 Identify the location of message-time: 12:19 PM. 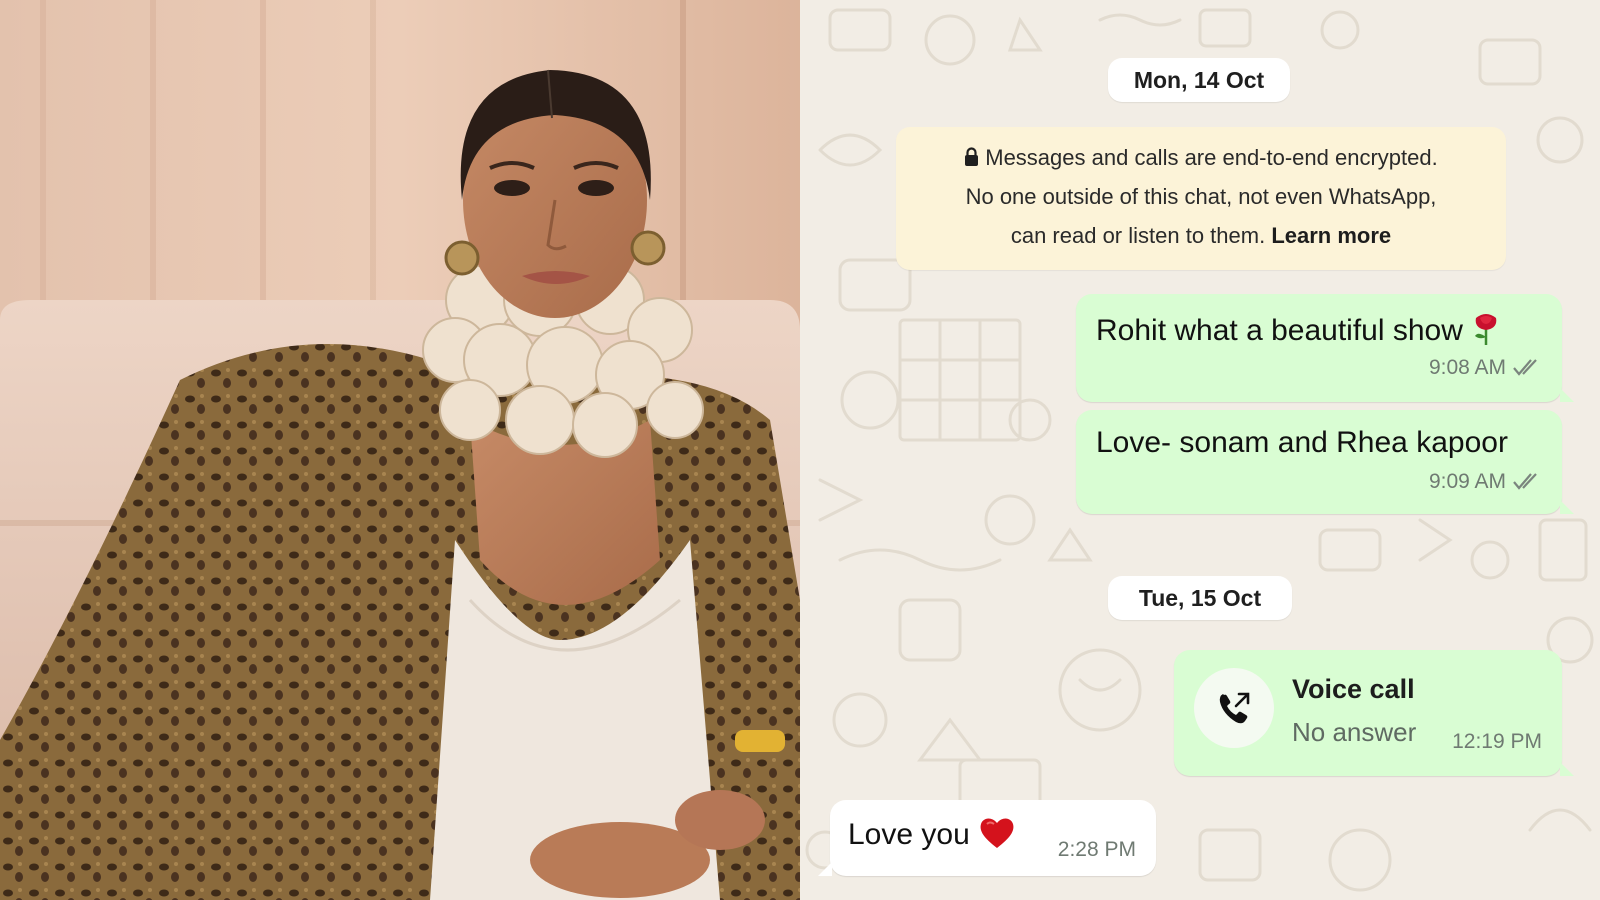
(1497, 741).